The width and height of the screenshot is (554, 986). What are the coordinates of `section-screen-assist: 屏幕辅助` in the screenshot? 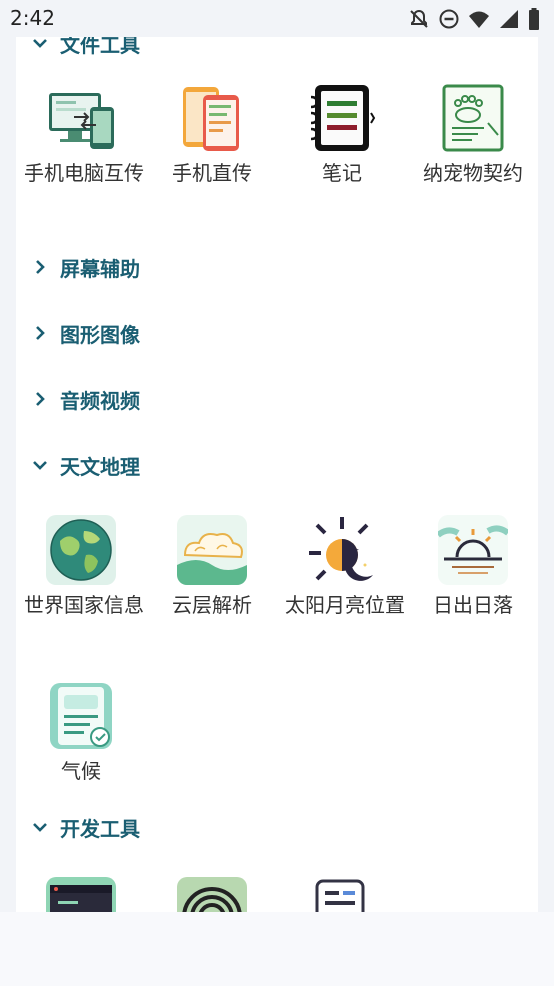 It's located at (85, 267).